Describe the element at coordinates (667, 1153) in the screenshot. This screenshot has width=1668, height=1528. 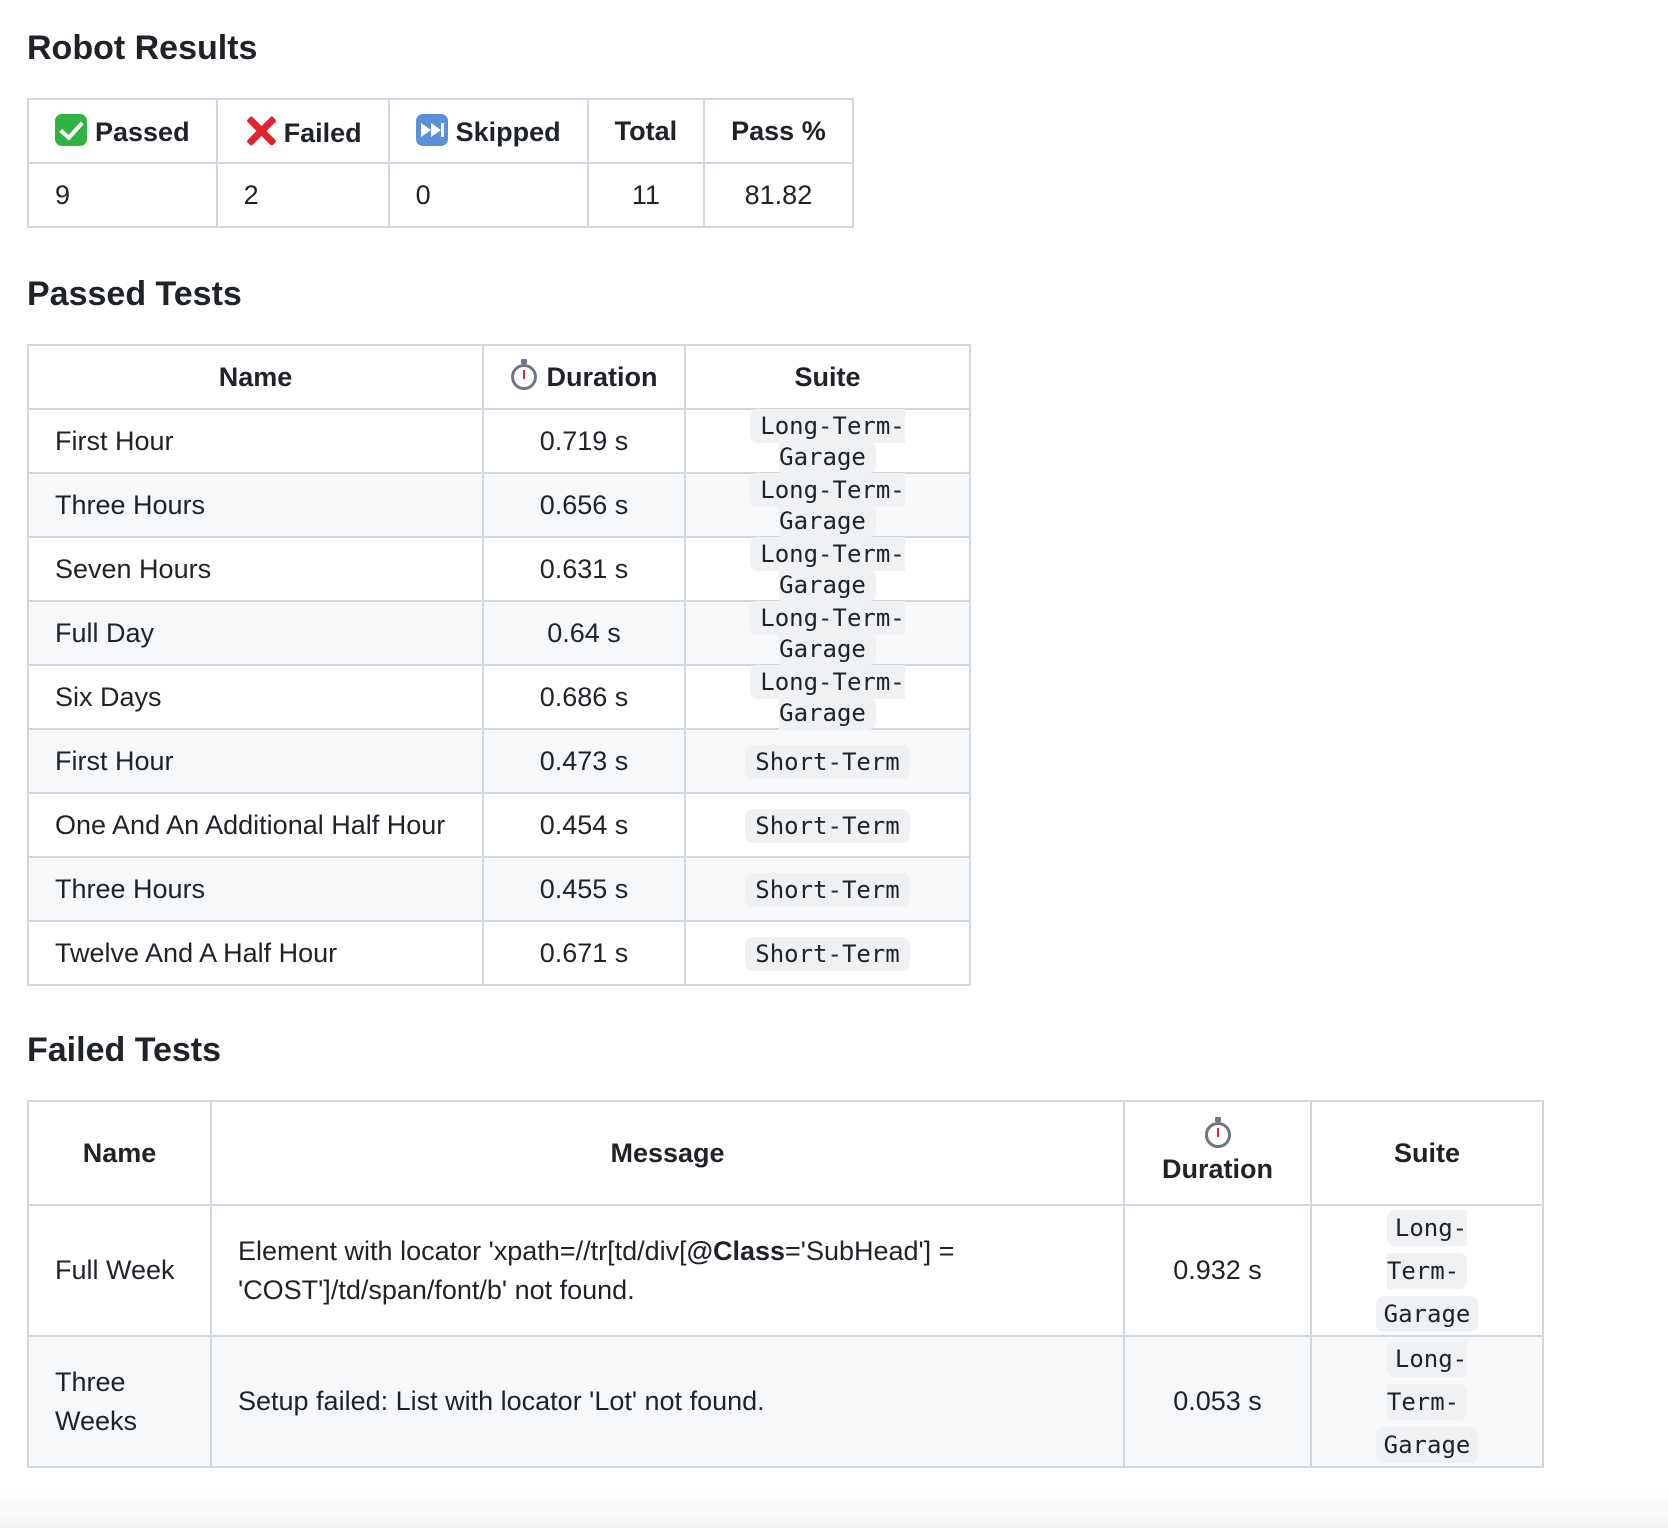
I see `message-header: Message` at that location.